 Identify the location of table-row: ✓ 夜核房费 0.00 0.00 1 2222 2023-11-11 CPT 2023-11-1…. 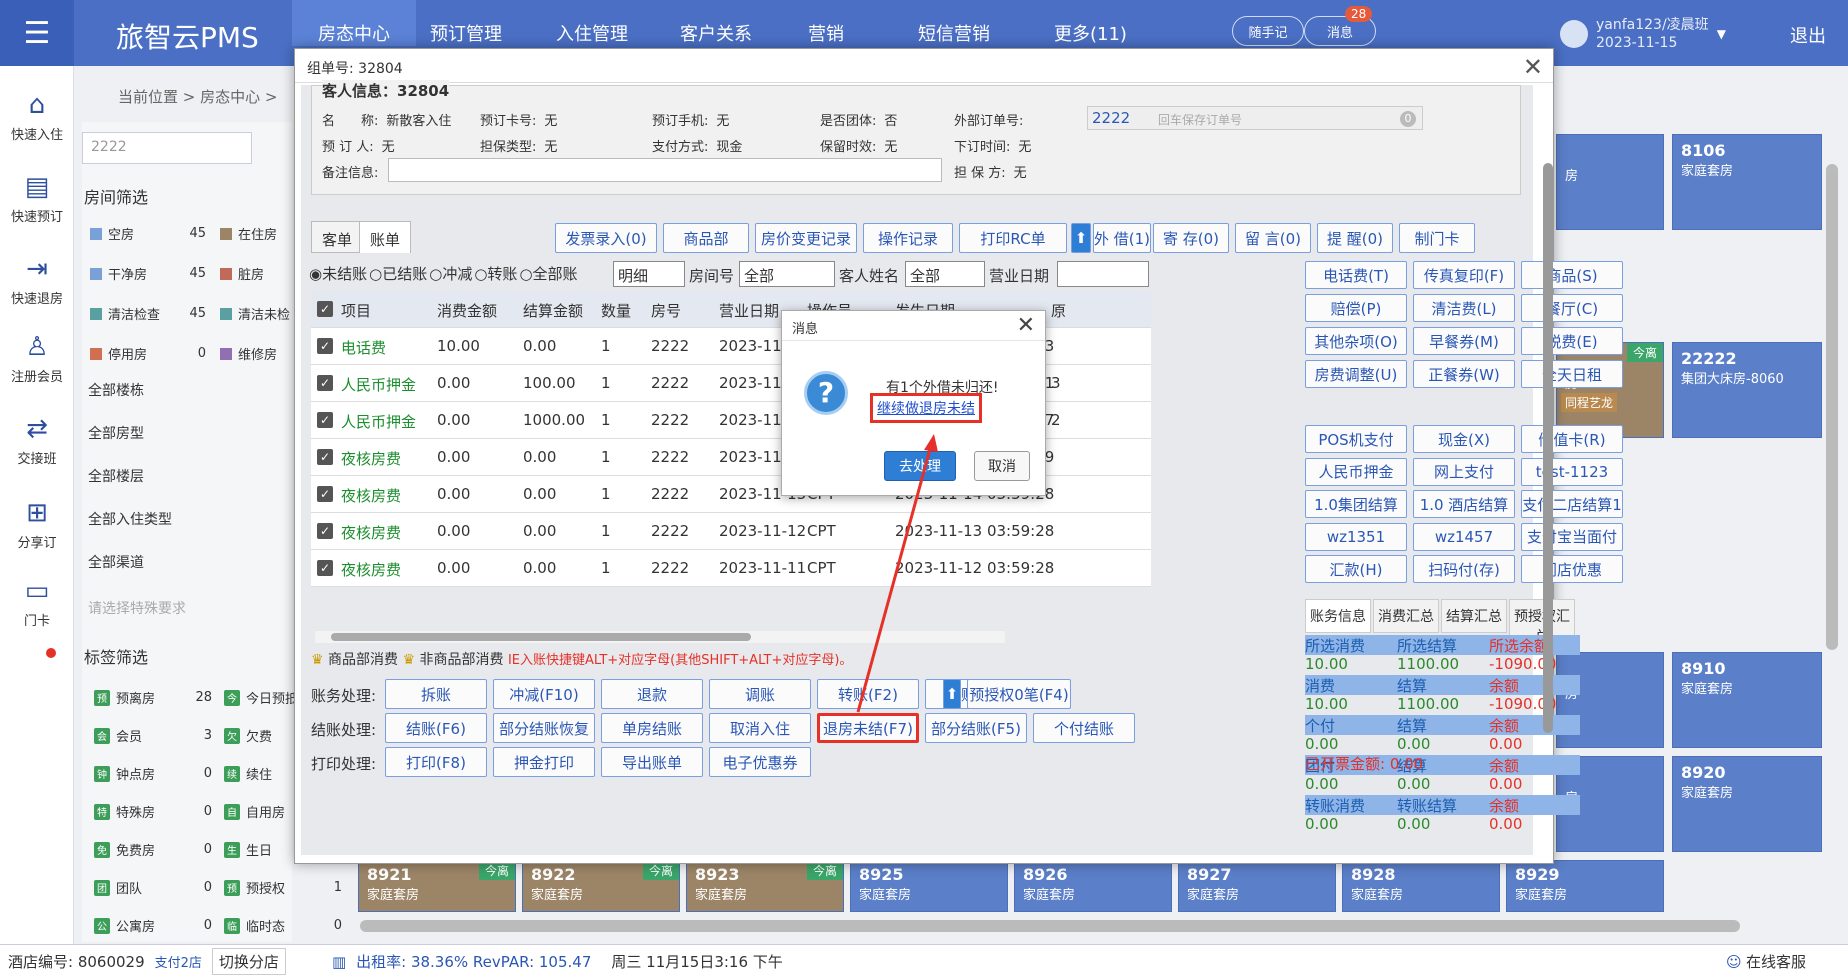
(731, 568).